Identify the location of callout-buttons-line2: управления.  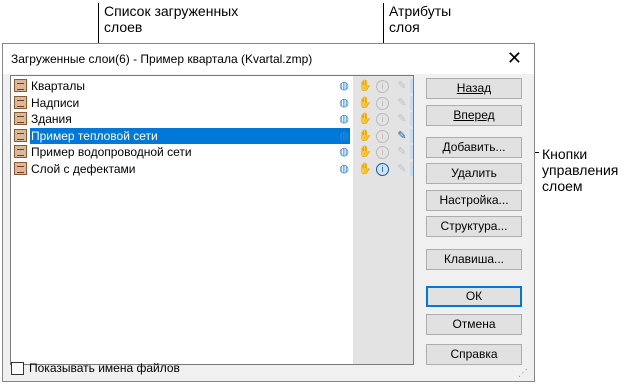
(580, 170).